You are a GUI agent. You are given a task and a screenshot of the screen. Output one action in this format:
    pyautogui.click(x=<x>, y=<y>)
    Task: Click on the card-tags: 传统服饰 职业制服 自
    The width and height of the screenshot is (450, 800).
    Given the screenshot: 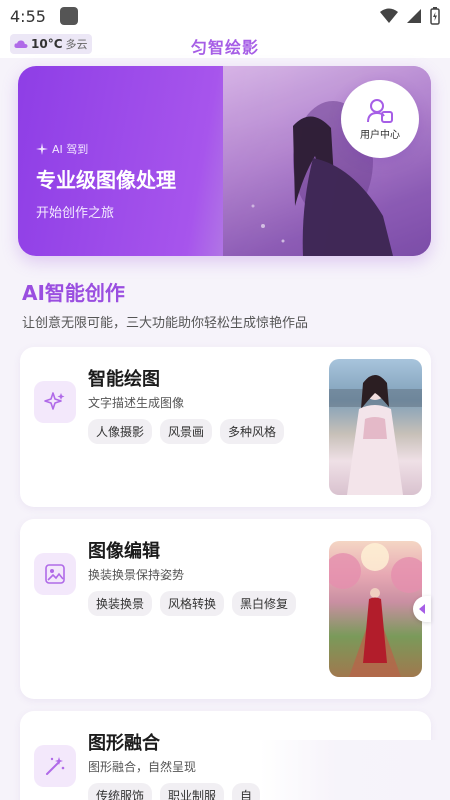 What is the action you would take?
    pyautogui.click(x=174, y=791)
    